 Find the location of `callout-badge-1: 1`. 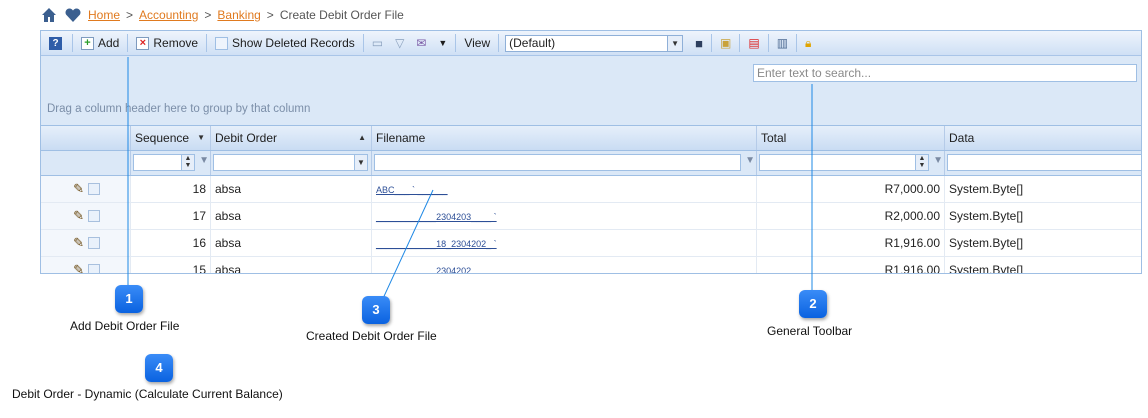

callout-badge-1: 1 is located at coordinates (129, 299).